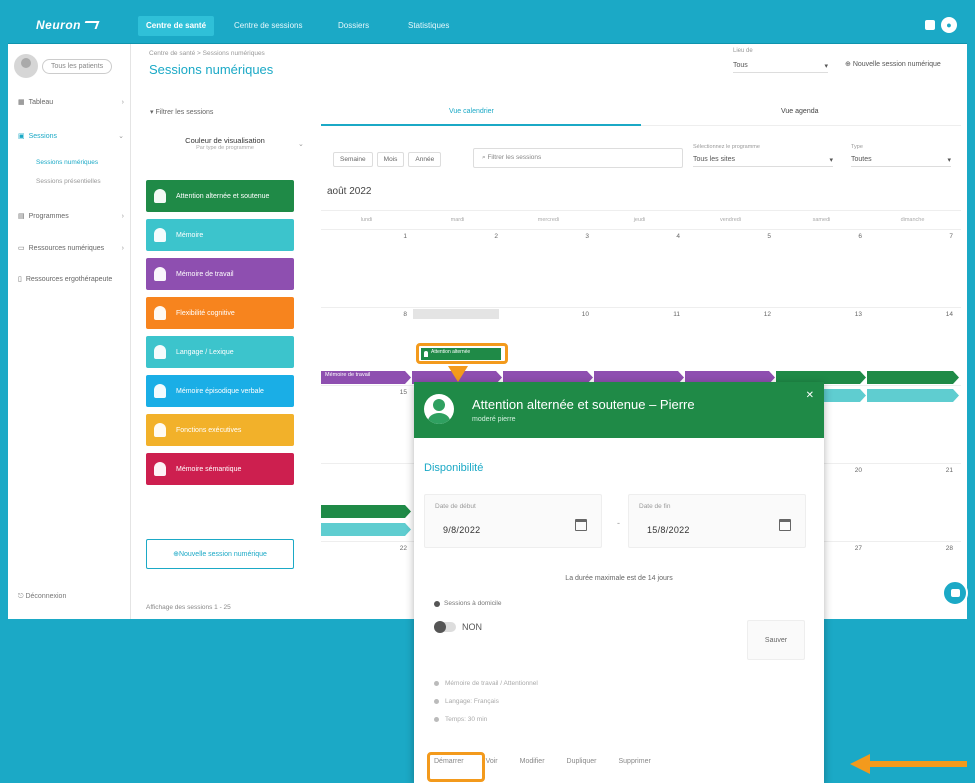  Describe the element at coordinates (728, 314) in the screenshot. I see `day-number: 12` at that location.